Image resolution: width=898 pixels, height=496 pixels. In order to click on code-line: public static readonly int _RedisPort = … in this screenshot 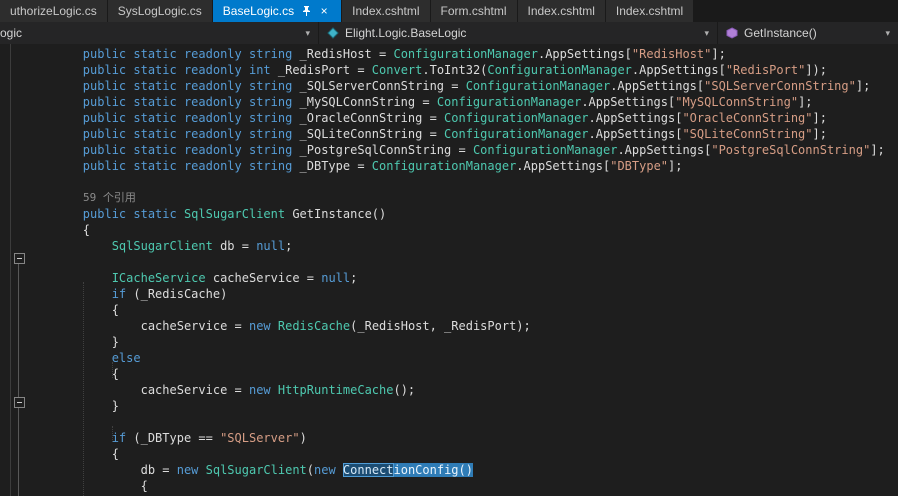, I will do `click(426, 70)`.